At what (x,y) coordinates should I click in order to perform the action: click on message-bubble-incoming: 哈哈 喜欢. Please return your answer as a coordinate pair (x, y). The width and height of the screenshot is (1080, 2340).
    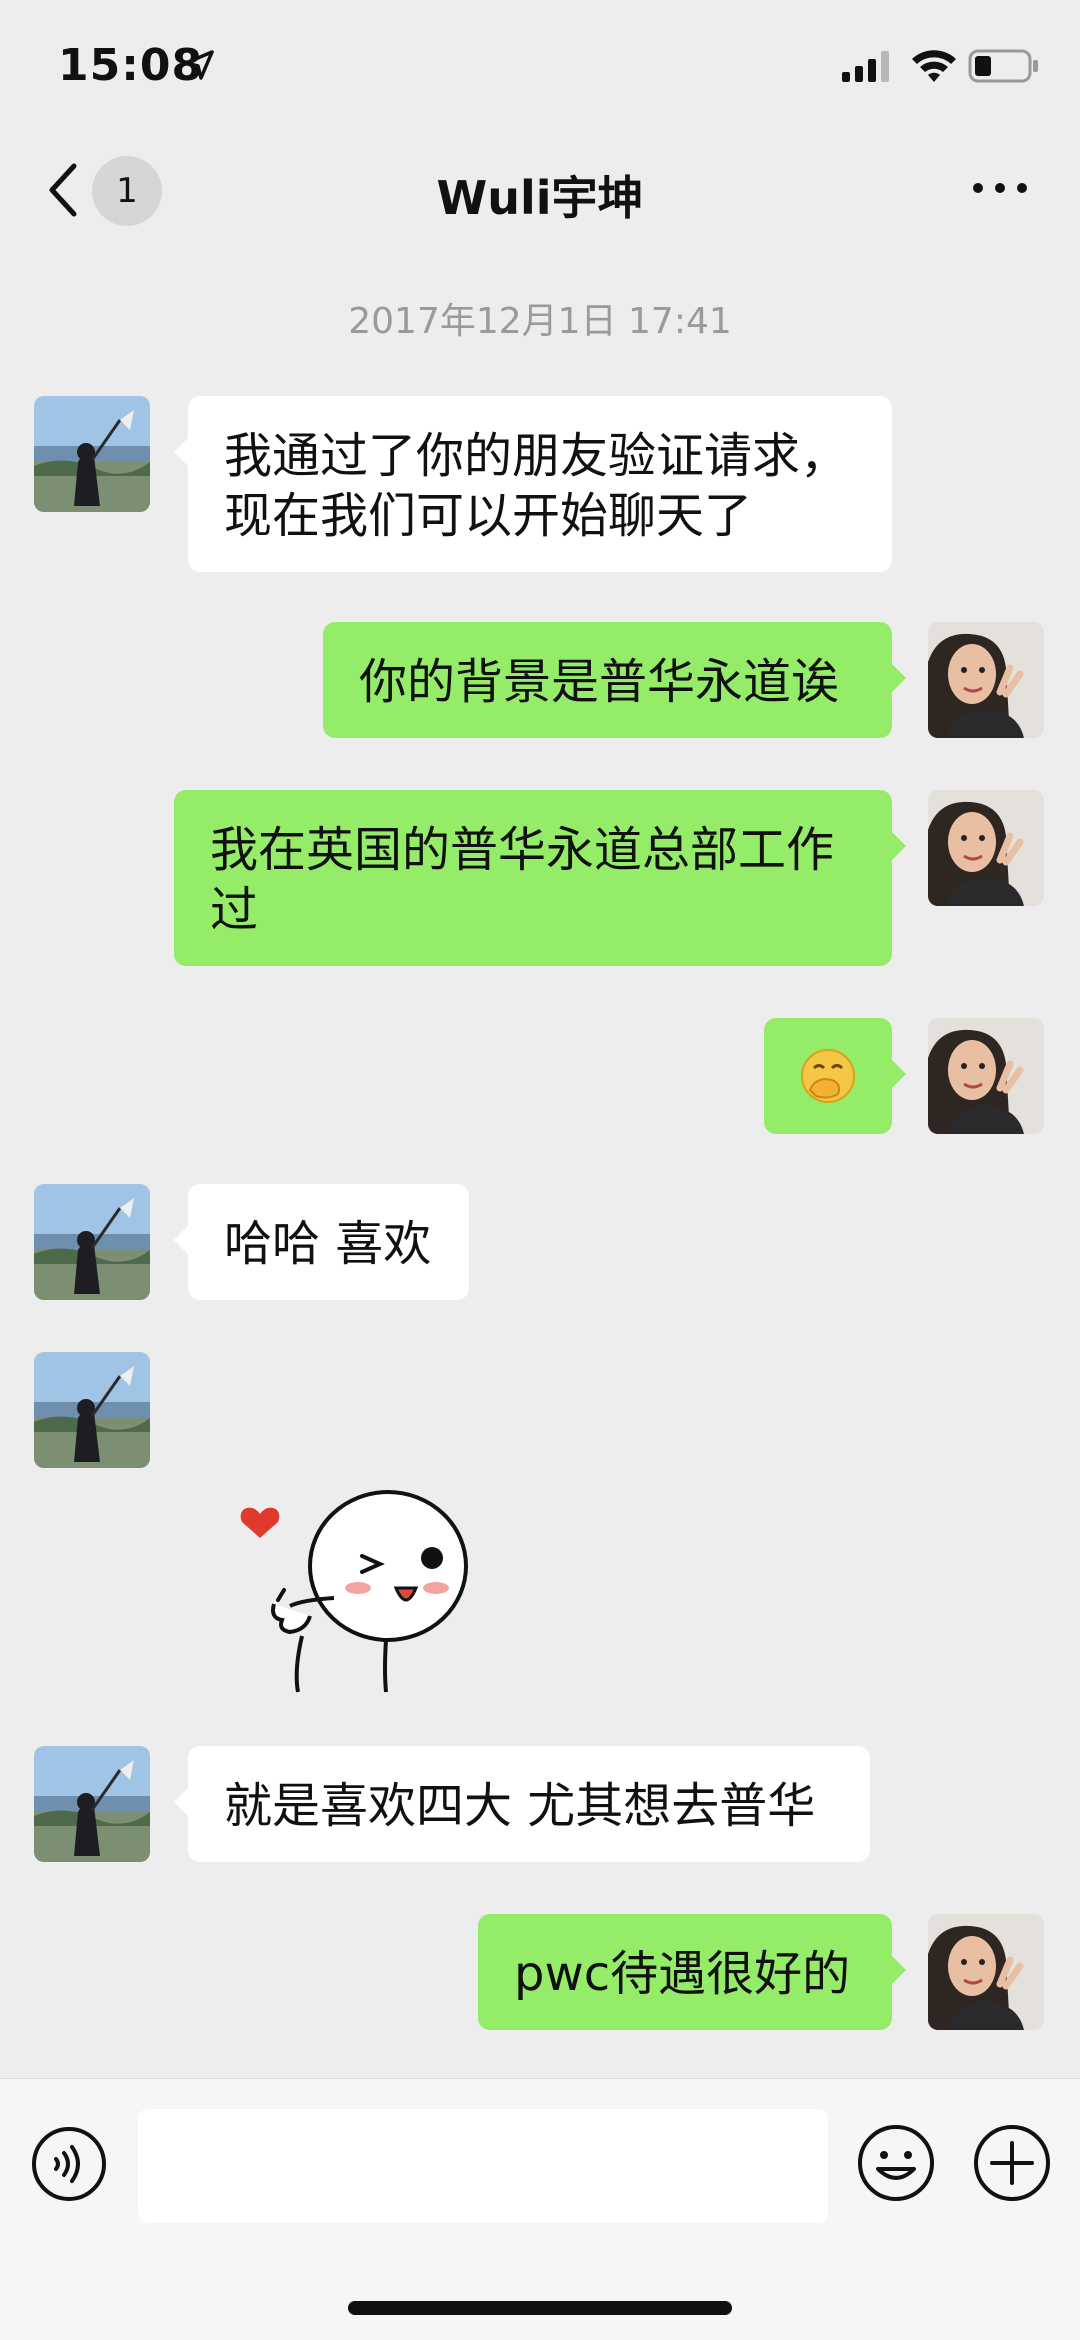
    Looking at the image, I should click on (321, 1242).